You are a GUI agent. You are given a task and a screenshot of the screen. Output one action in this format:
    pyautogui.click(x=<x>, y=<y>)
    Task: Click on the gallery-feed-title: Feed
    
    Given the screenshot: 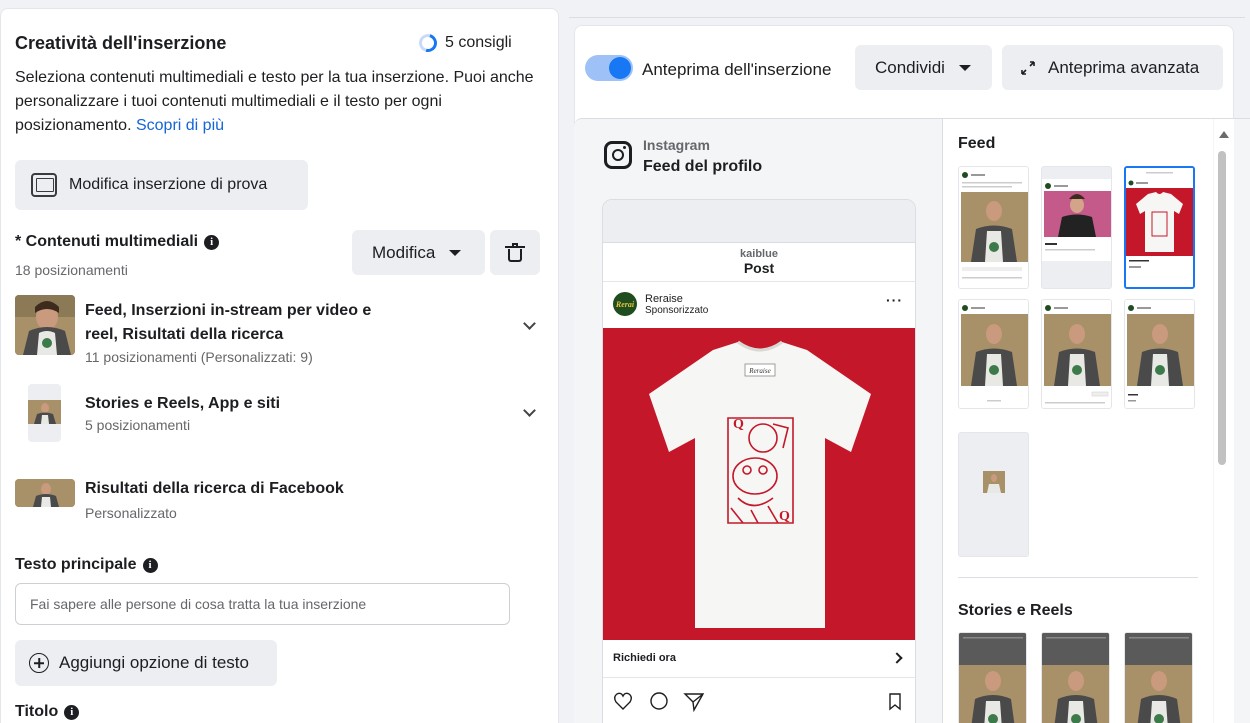 What is the action you would take?
    pyautogui.click(x=977, y=143)
    